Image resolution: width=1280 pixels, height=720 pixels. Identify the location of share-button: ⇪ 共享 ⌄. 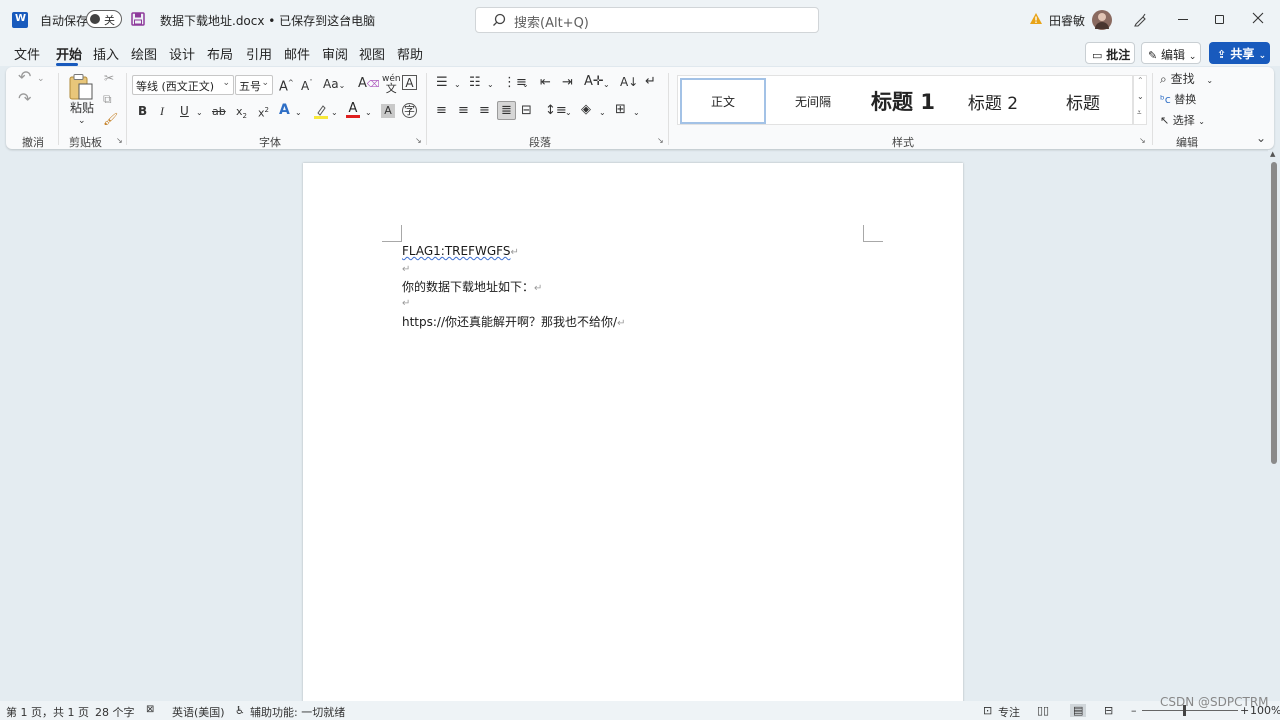
(1239, 53).